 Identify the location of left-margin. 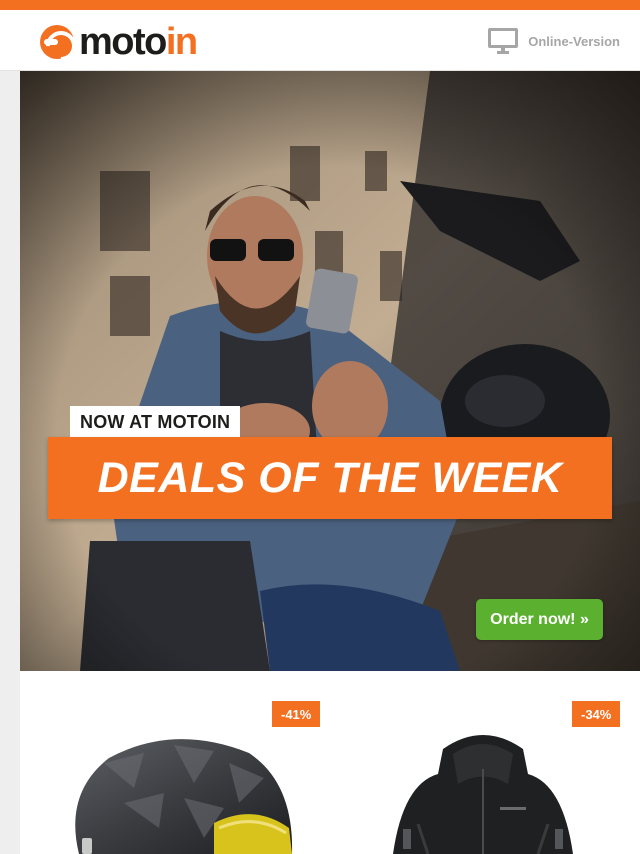
(10, 462).